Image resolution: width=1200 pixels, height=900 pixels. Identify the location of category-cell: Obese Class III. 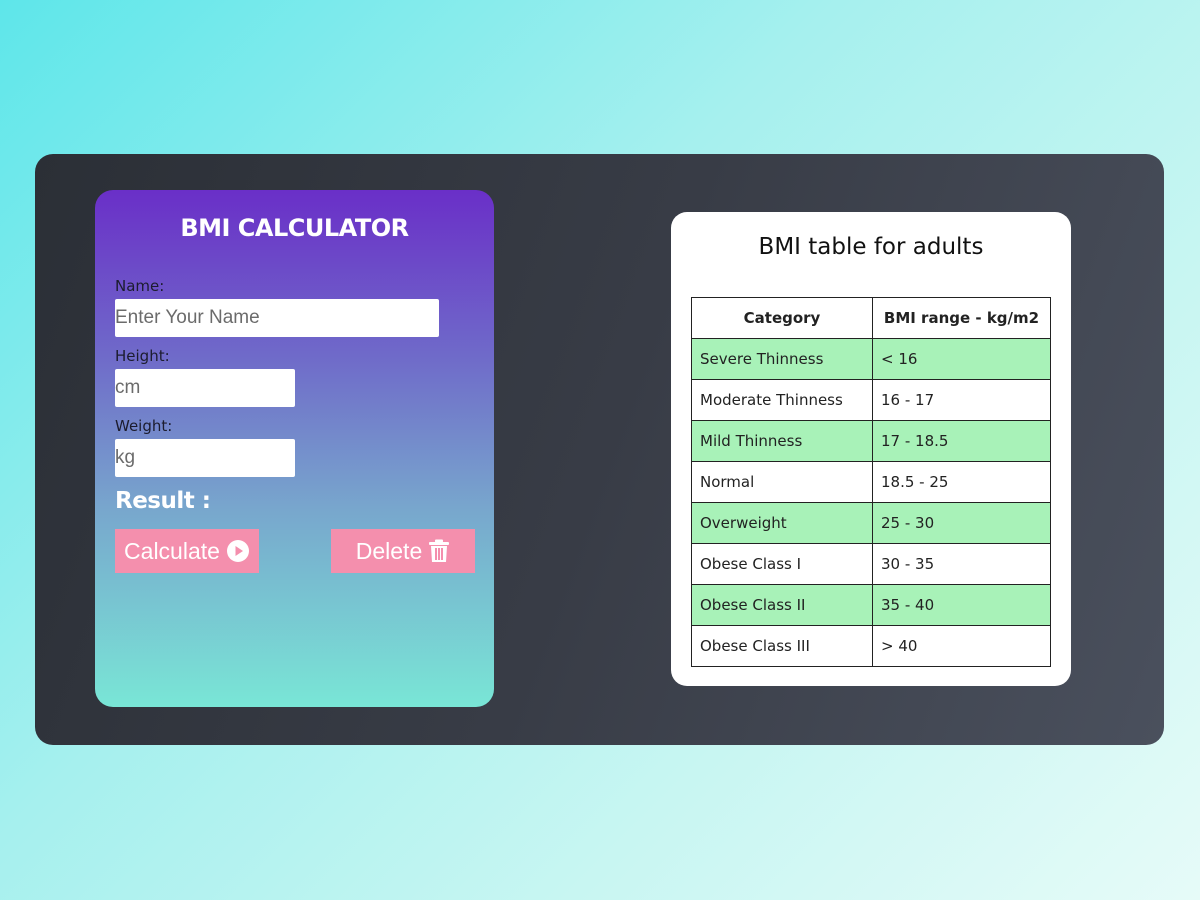
(782, 646).